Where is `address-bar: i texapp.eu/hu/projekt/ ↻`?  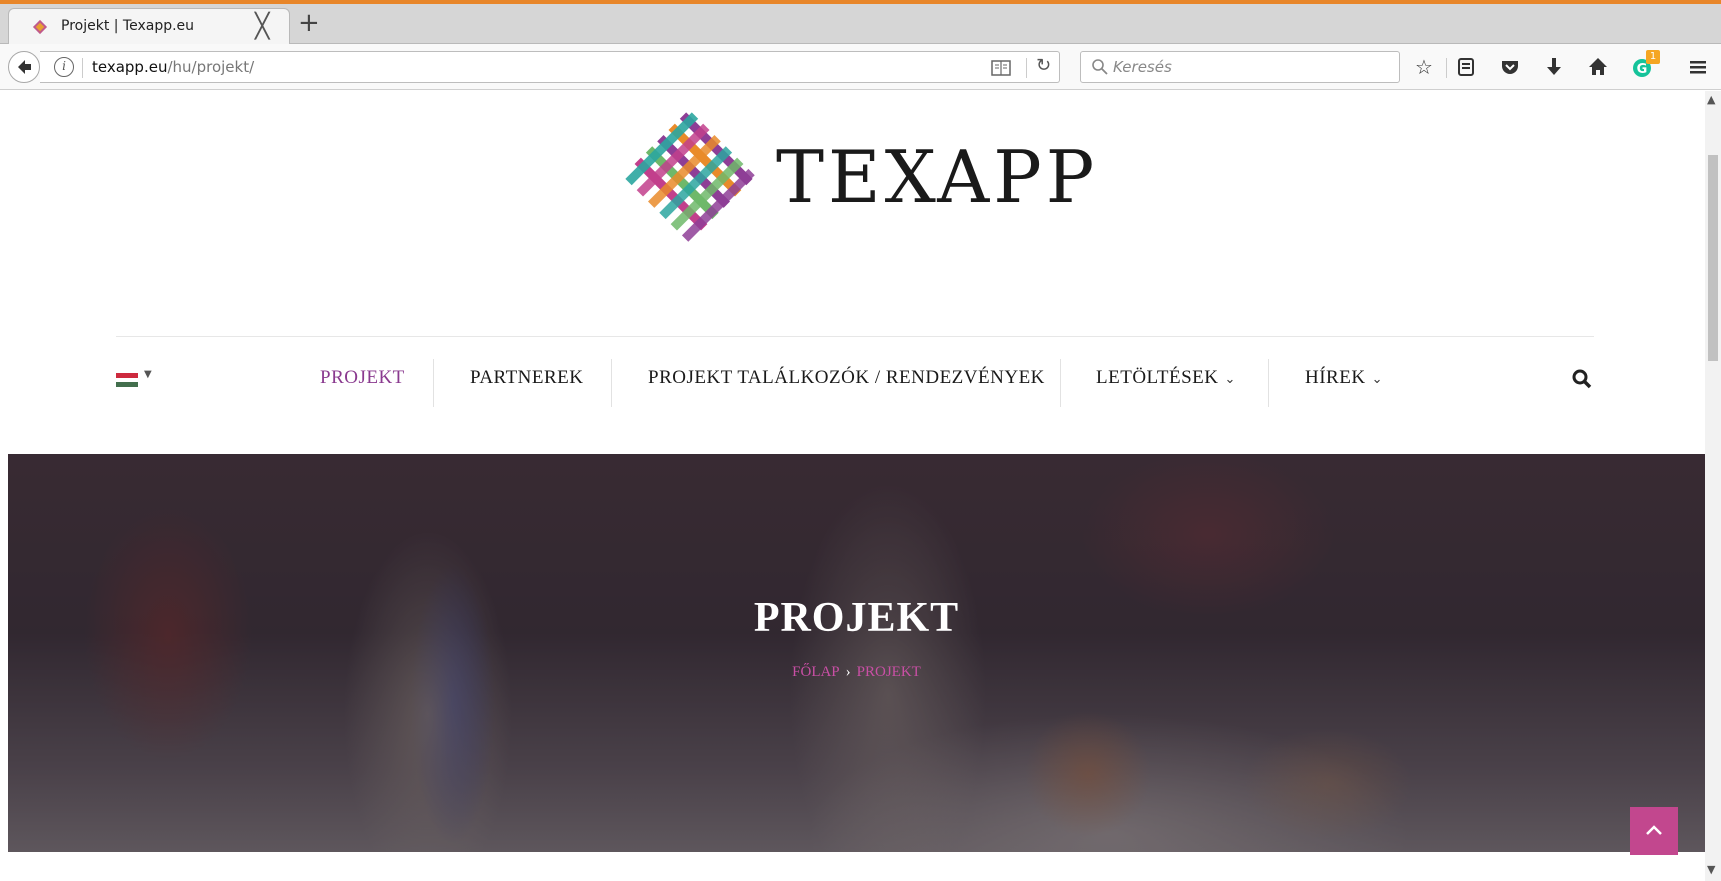
address-bar: i texapp.eu/hu/projekt/ ↻ is located at coordinates (550, 67).